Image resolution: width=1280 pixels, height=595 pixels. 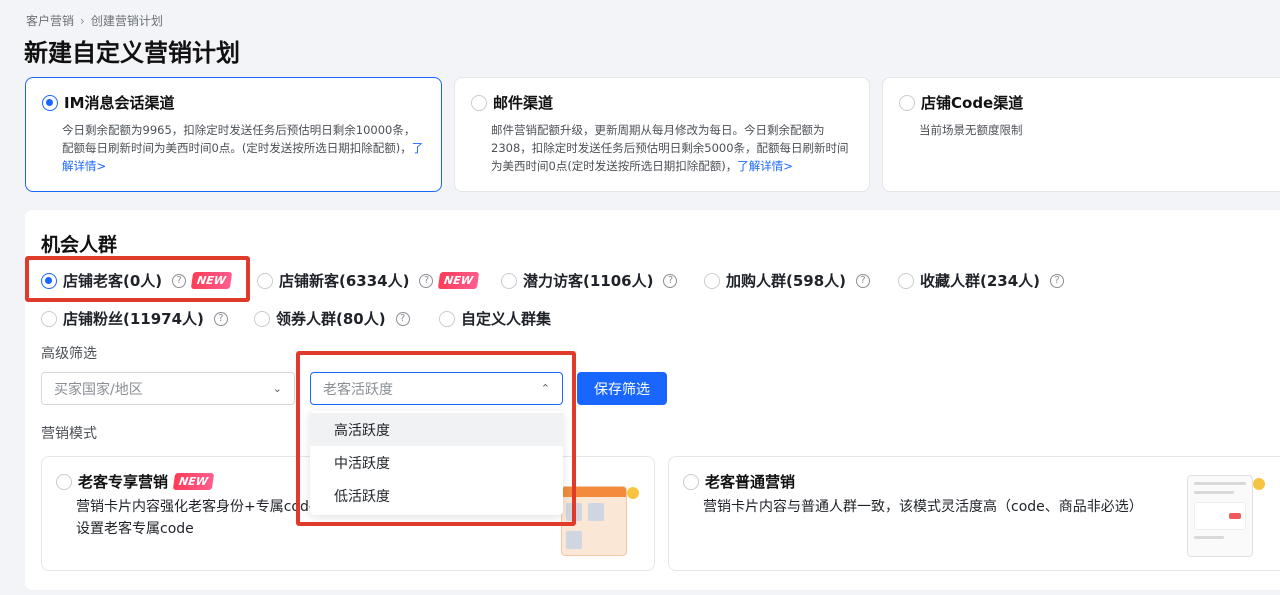 I want to click on audience-old-customers: 店铺老客(0人) ? NEW, so click(x=137, y=280).